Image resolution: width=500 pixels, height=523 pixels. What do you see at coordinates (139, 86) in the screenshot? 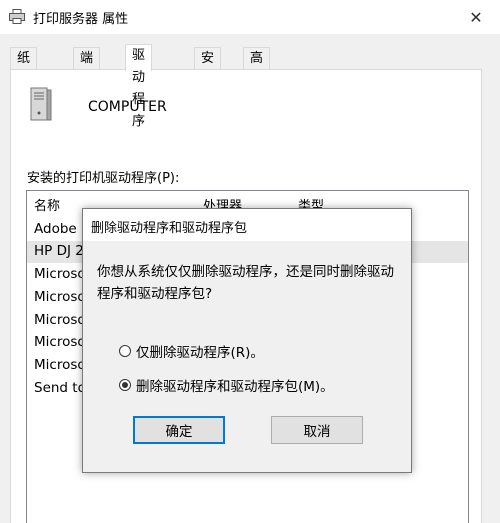
I see `tab-drivers: 驱动程序` at bounding box center [139, 86].